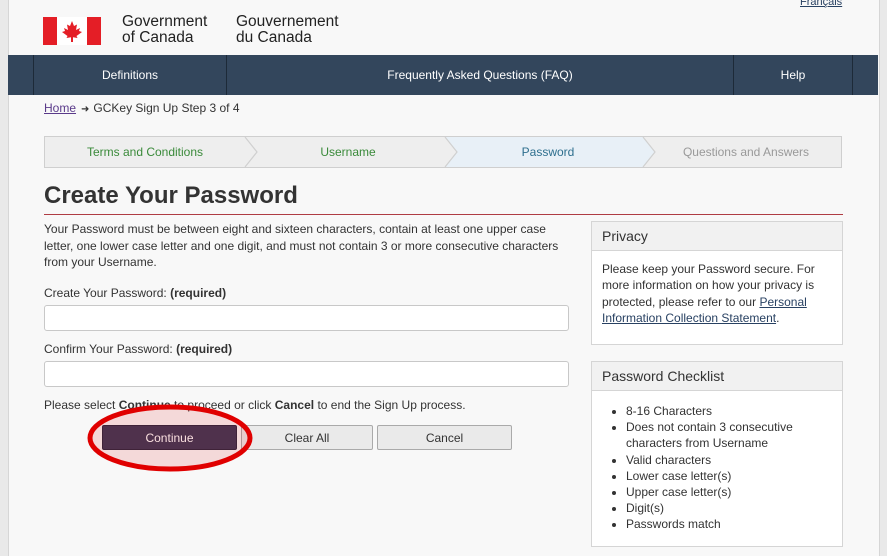 This screenshot has width=887, height=556. Describe the element at coordinates (348, 152) in the screenshot. I see `step-username: Username` at that location.